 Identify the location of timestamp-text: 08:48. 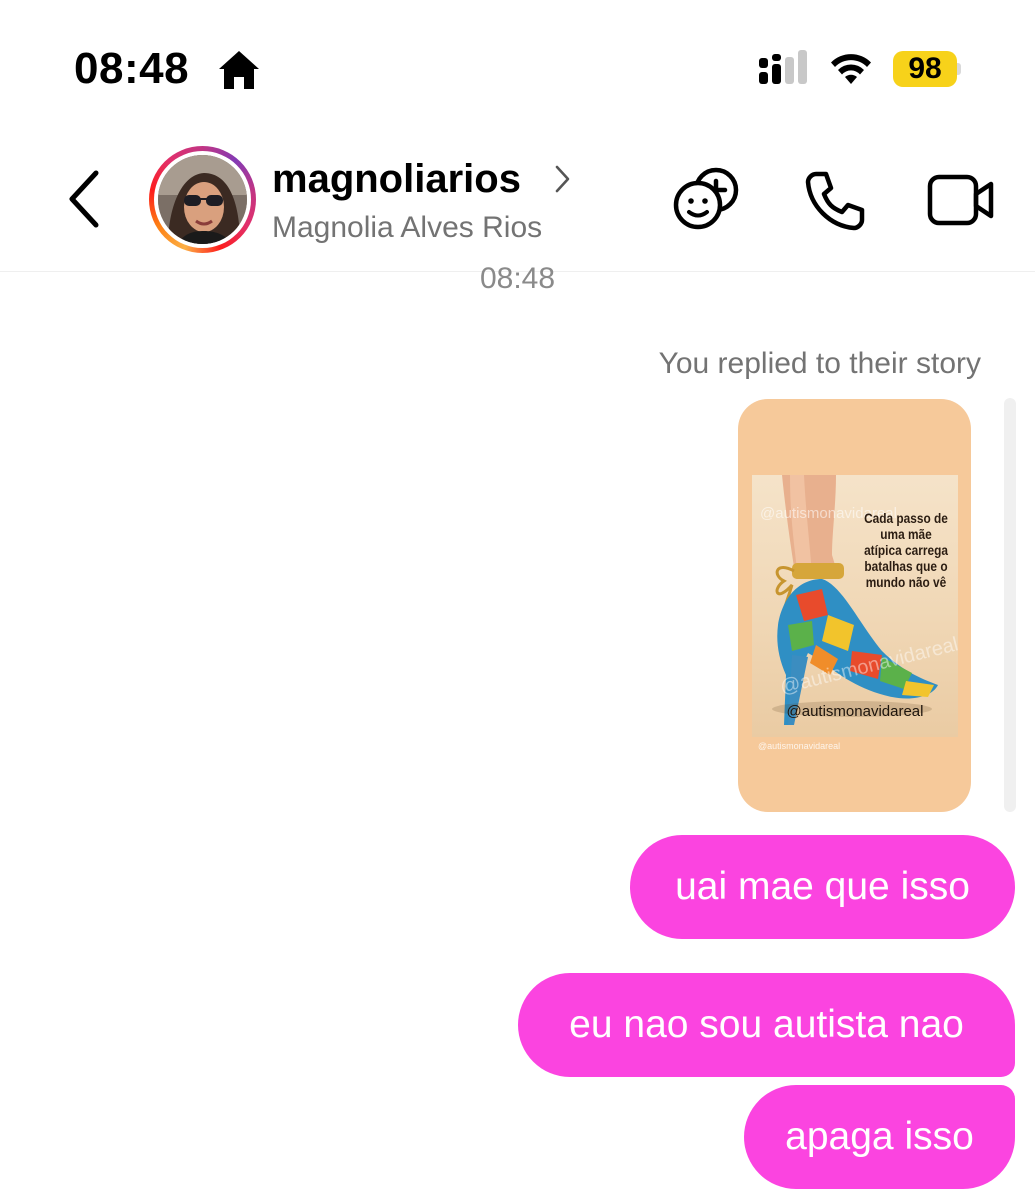
(517, 280).